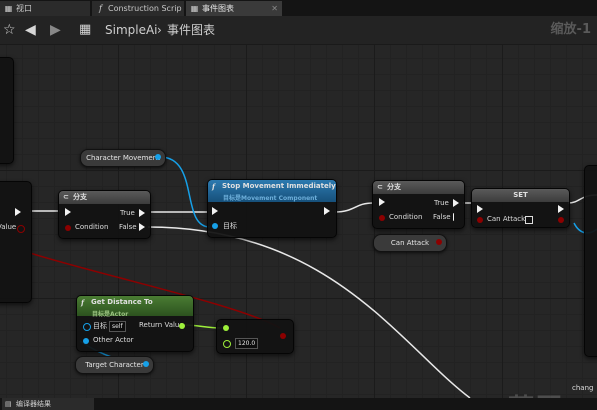  What do you see at coordinates (529, 220) in the screenshot?
I see `checkbox` at bounding box center [529, 220].